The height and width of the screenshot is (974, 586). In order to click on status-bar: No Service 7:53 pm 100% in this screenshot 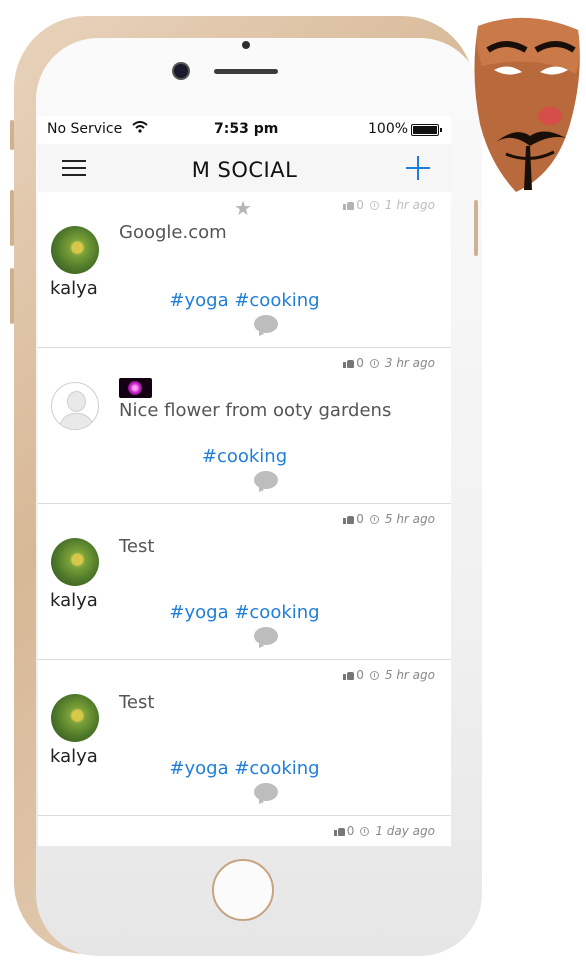, I will do `click(244, 130)`.